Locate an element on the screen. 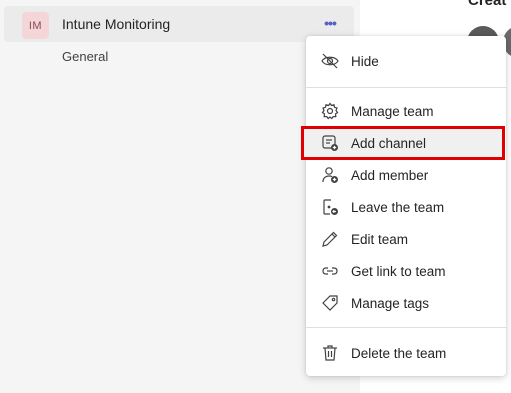 Image resolution: width=511 pixels, height=393 pixels. menu-item-manage-tags: Manage tags is located at coordinates (406, 303).